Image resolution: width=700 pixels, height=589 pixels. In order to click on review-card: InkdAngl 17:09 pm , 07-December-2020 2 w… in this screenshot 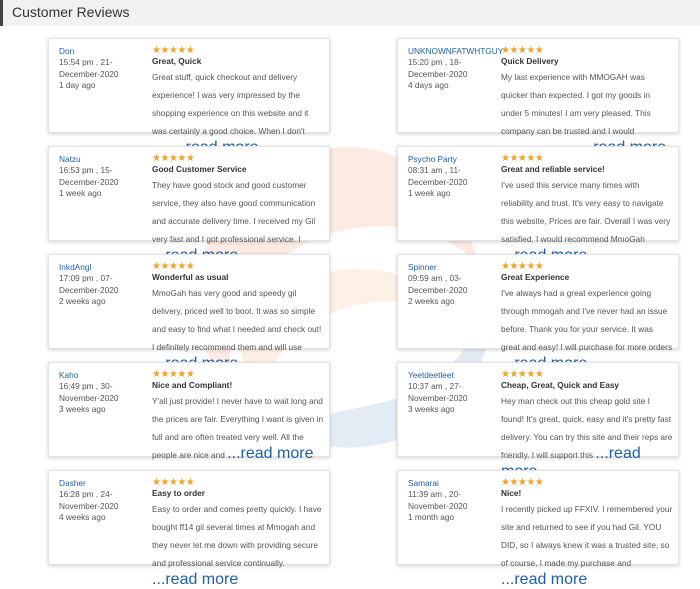, I will do `click(189, 313)`.